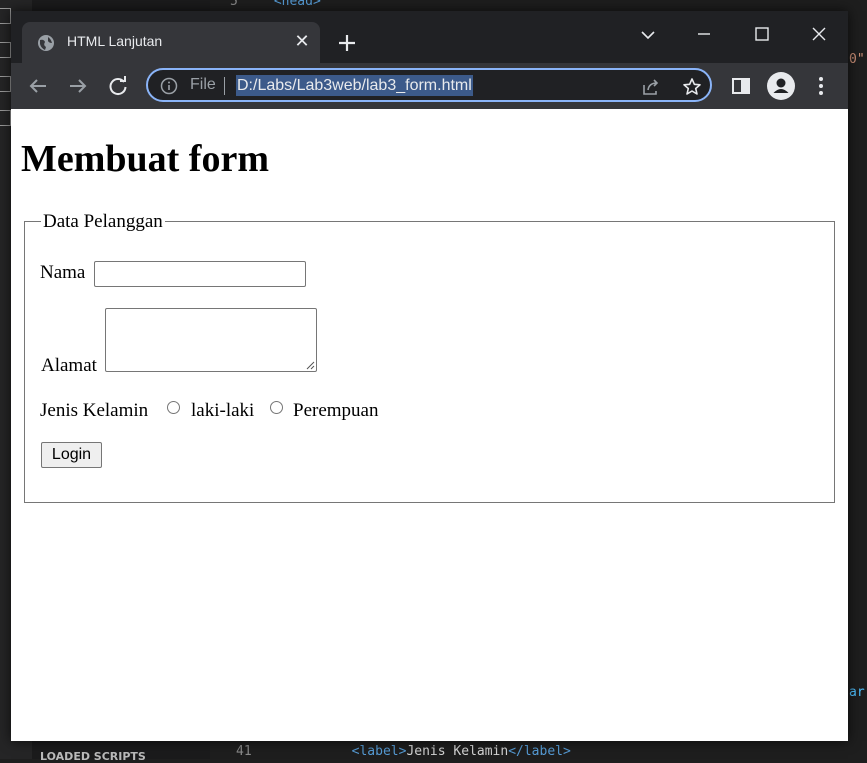  Describe the element at coordinates (310, 365) in the screenshot. I see `resize-grip-icon` at that location.